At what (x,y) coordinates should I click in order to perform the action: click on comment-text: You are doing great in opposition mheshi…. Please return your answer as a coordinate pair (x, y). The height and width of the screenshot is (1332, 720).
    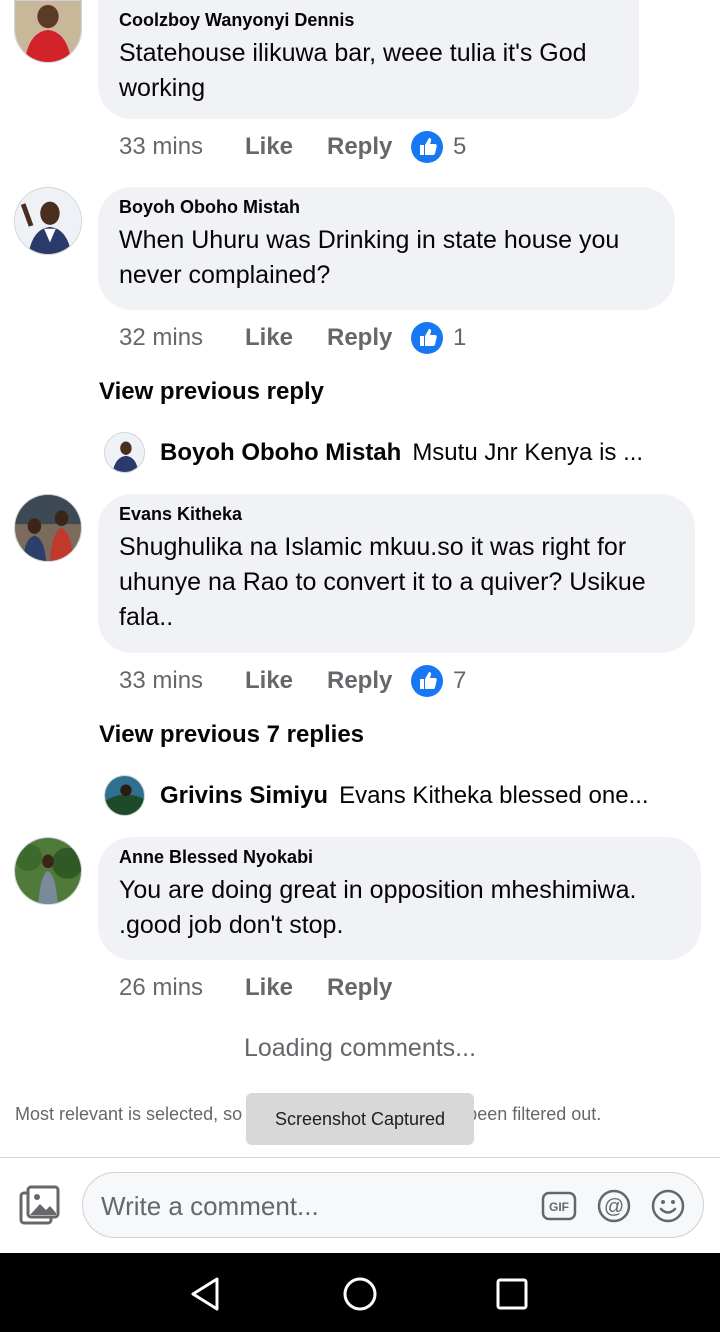
    Looking at the image, I should click on (378, 890).